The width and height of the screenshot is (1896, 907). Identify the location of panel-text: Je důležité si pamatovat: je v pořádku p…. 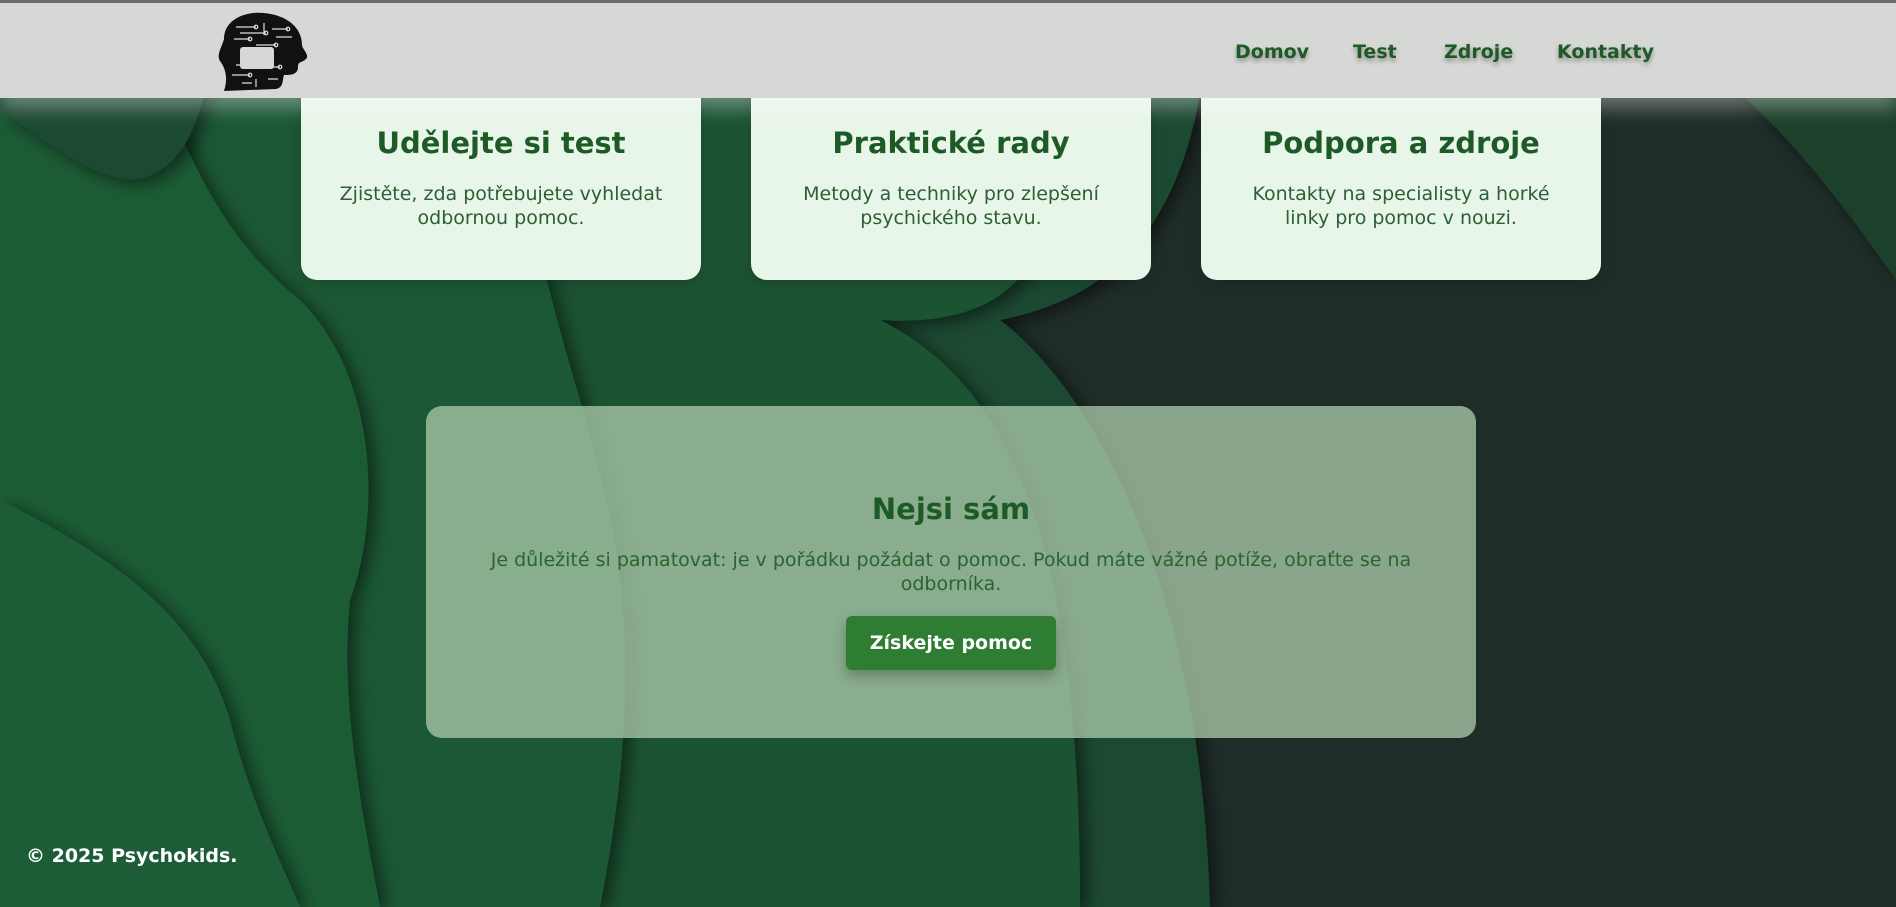
(951, 572).